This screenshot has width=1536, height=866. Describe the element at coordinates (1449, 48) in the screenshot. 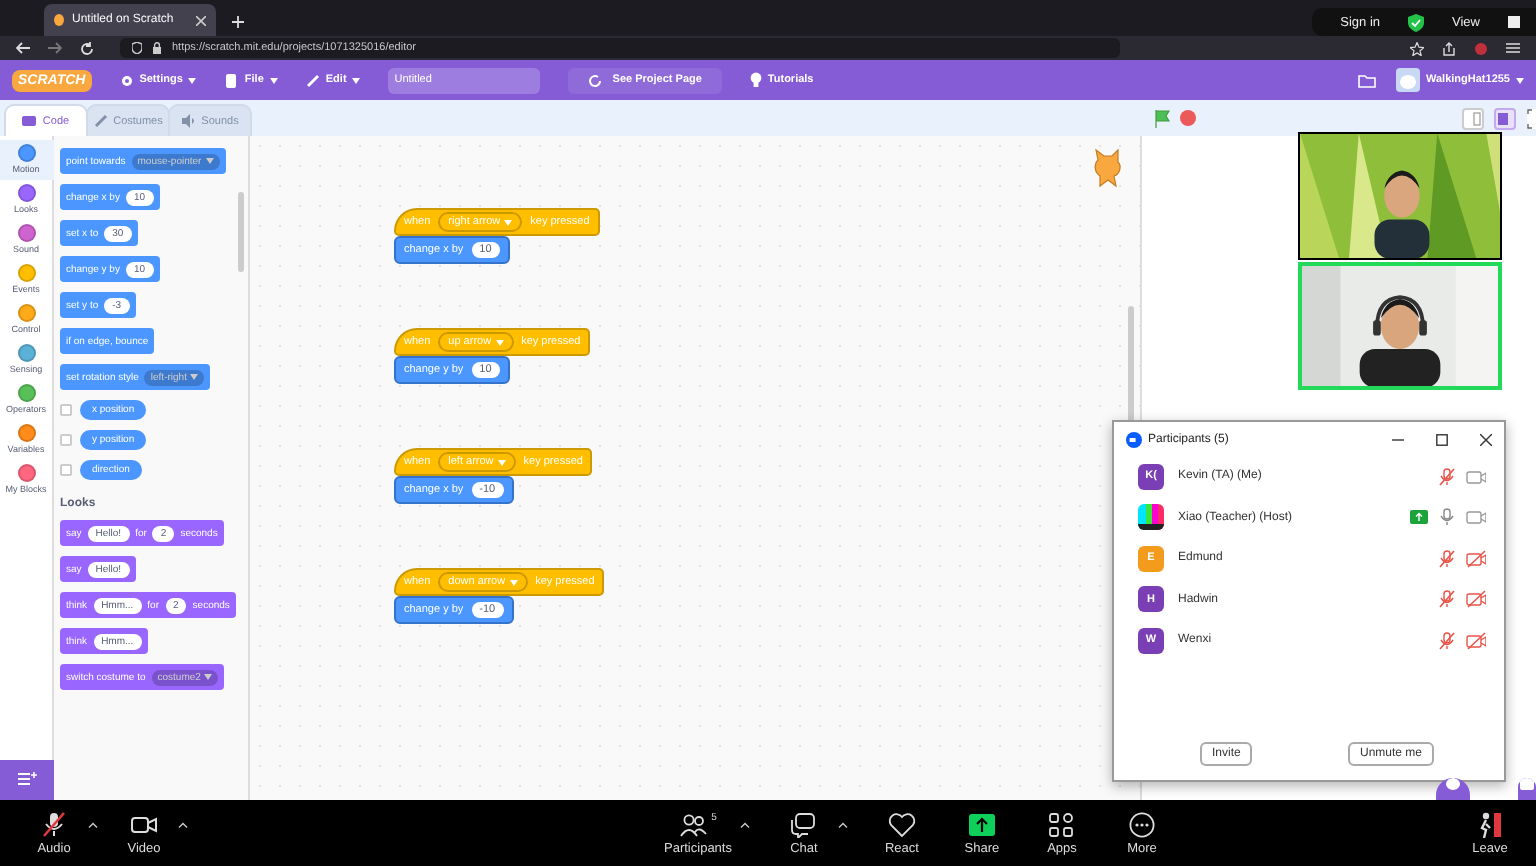

I see `share-icon` at that location.